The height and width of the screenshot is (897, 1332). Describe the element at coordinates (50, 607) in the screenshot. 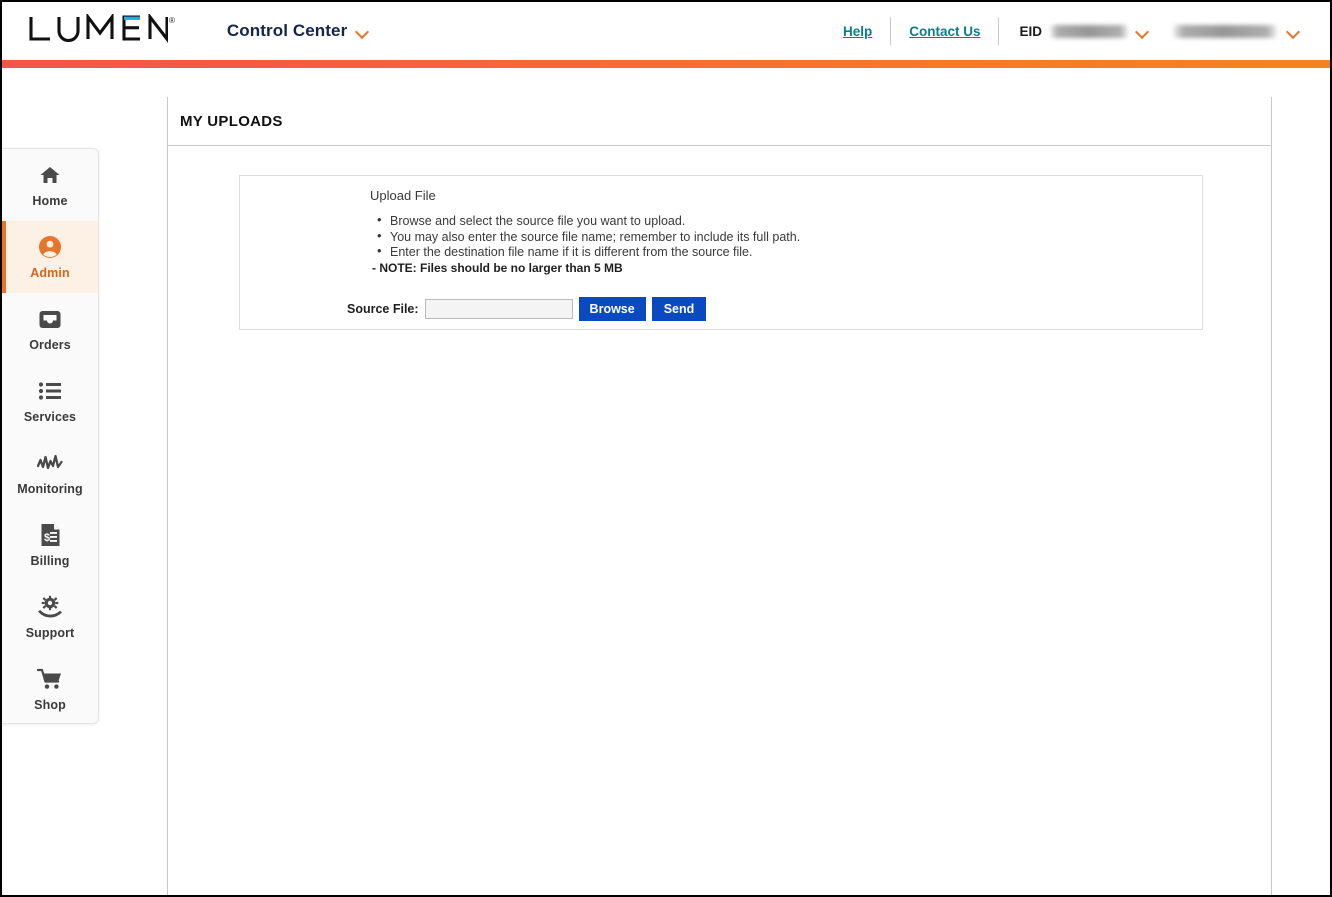

I see `gear-in-hand-icon` at that location.